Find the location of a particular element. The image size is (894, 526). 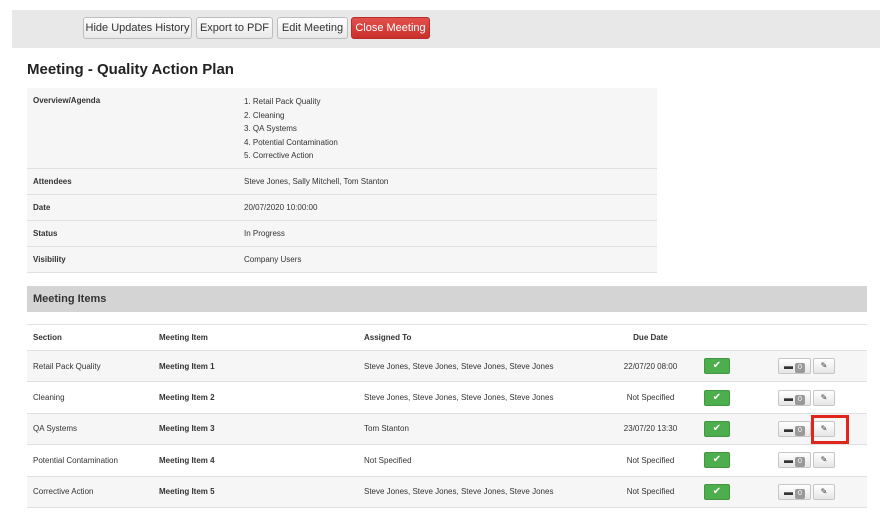

agenda-item: 4. Potential Contamination is located at coordinates (291, 142).